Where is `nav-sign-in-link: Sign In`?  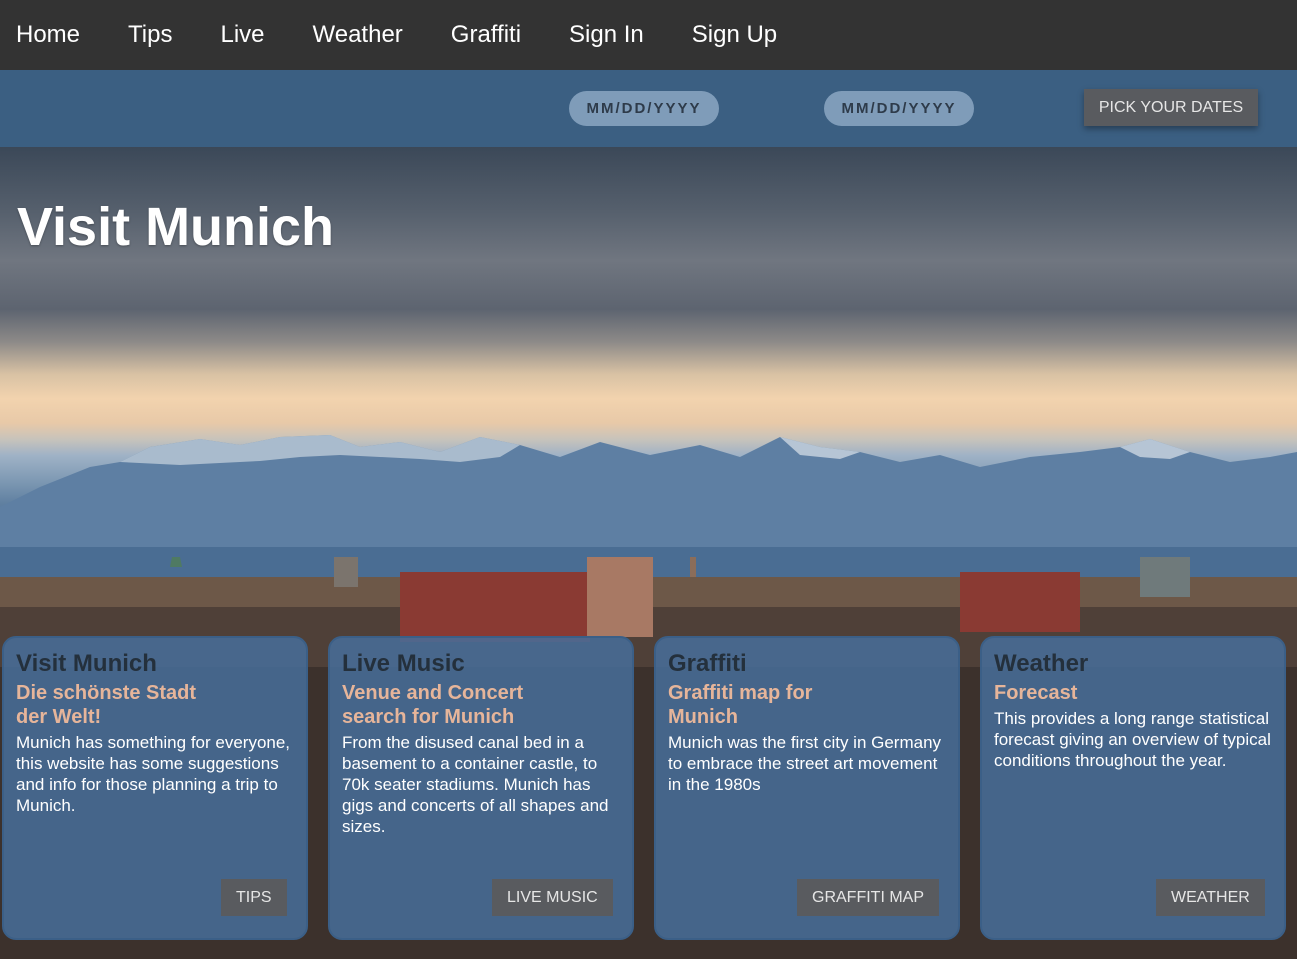 nav-sign-in-link: Sign In is located at coordinates (606, 35).